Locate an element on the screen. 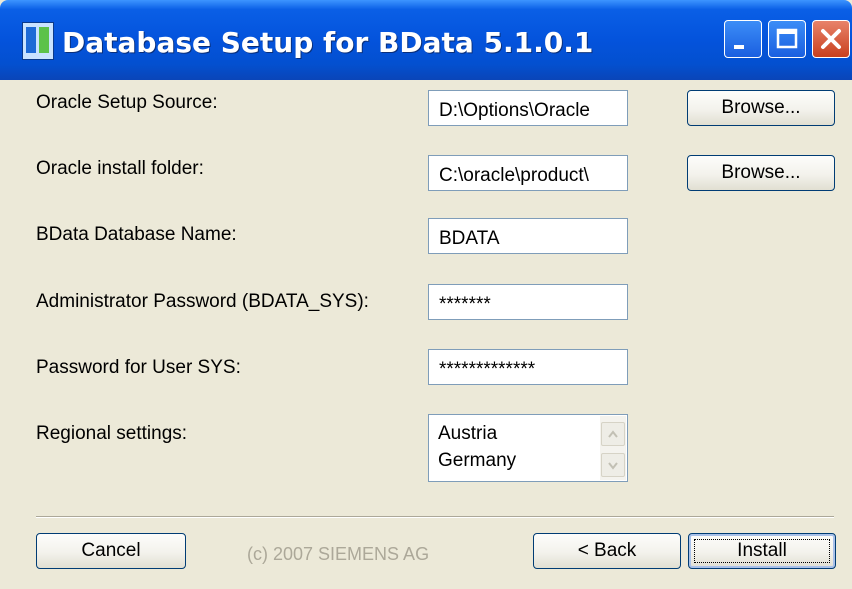 This screenshot has width=852, height=589. scroll-up-button is located at coordinates (613, 434).